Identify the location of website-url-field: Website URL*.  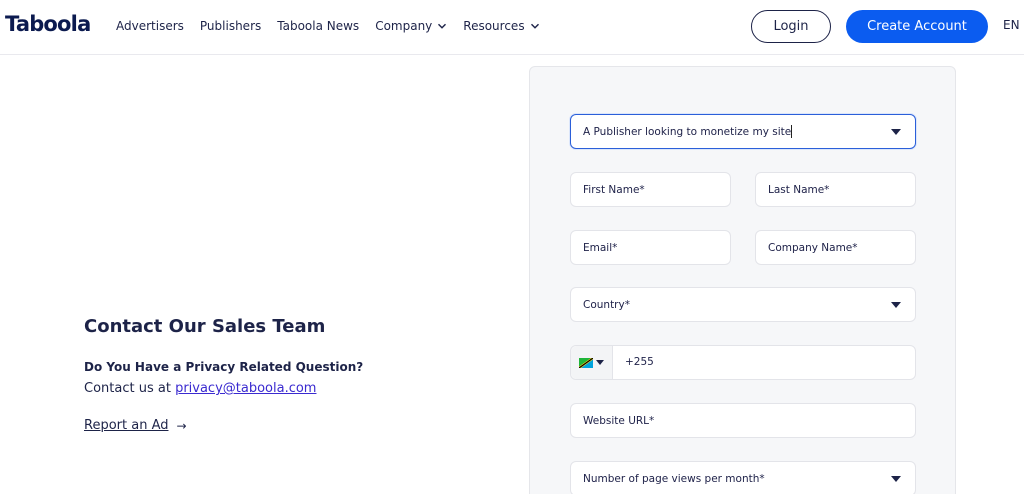
(743, 420).